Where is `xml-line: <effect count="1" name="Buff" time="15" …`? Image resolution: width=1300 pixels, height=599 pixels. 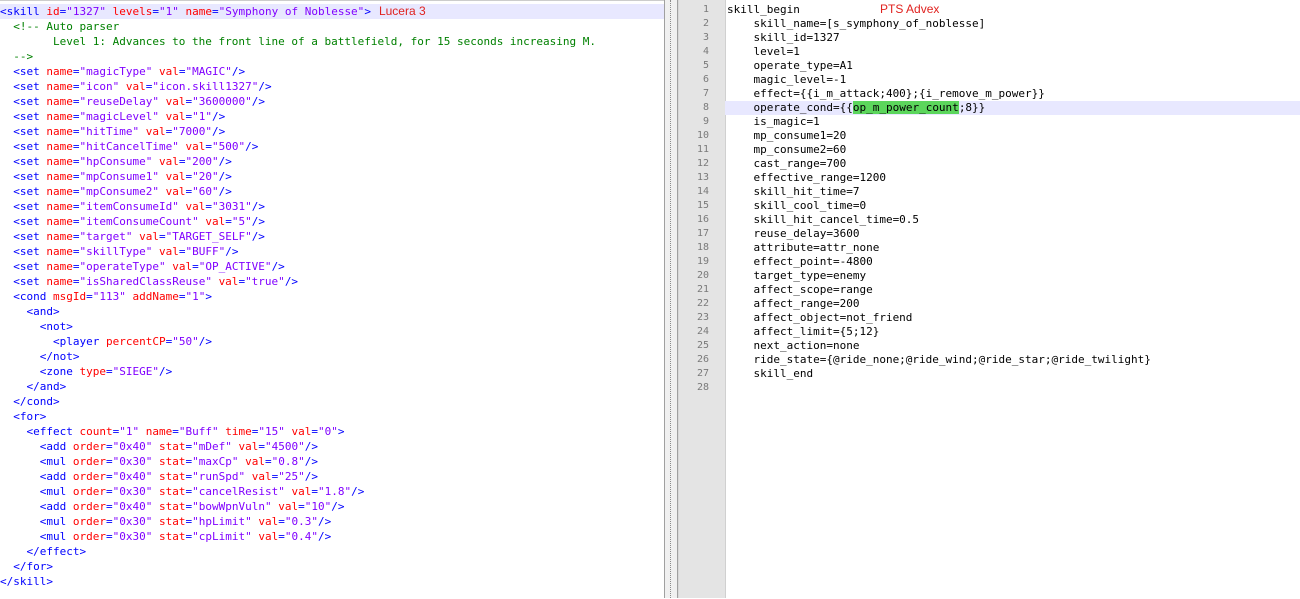
xml-line: <effect count="1" name="Buff" time="15" … is located at coordinates (332, 431).